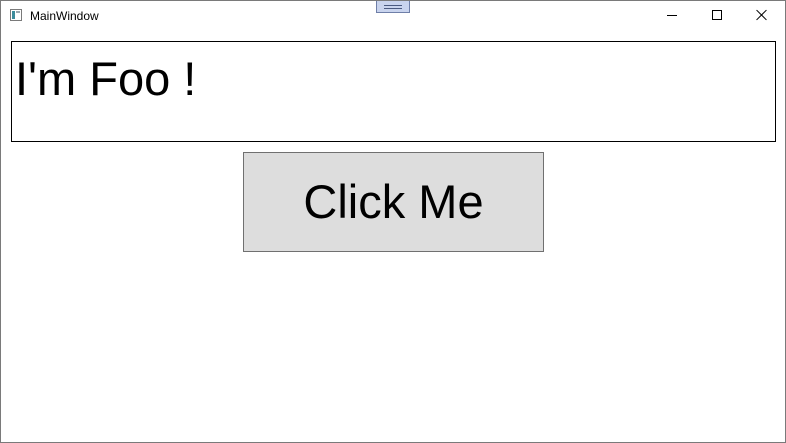 The width and height of the screenshot is (786, 443). I want to click on maximize-button, so click(717, 16).